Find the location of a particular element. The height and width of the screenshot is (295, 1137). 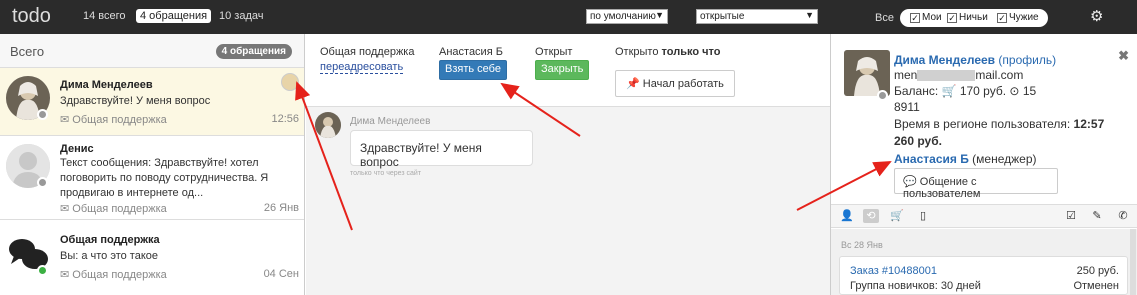

status-select: открытые ▼ is located at coordinates (757, 16).